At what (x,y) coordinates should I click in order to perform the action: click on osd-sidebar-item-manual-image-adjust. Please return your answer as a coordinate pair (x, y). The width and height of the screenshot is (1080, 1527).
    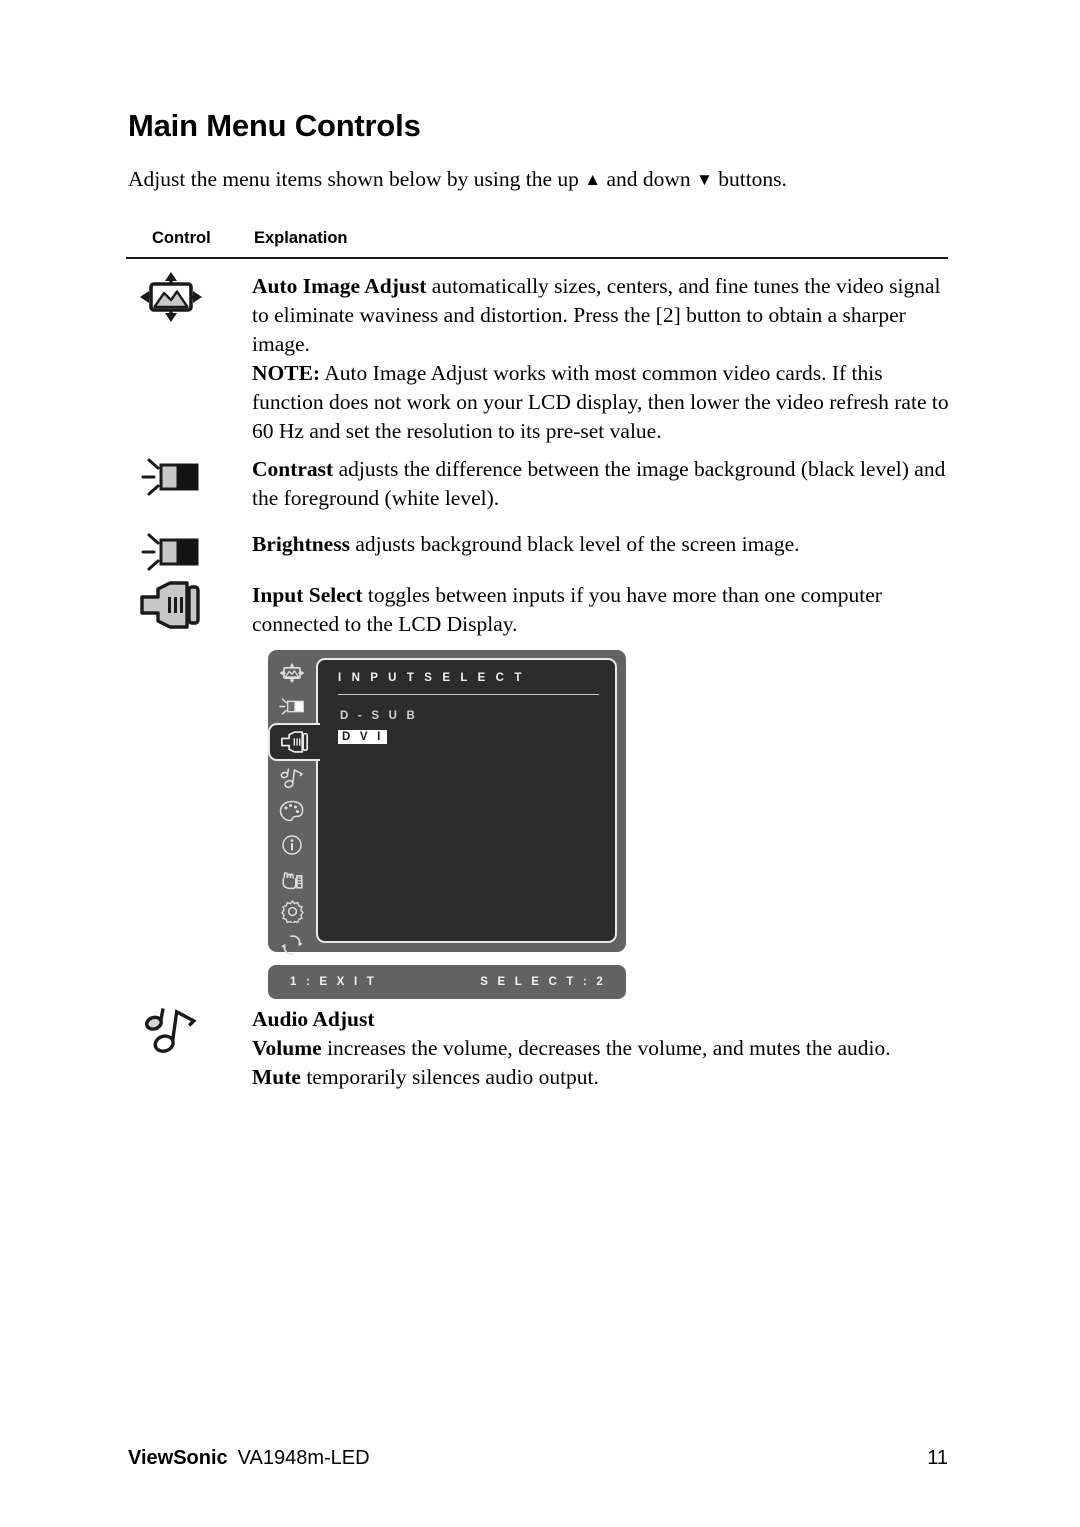
    Looking at the image, I should click on (292, 879).